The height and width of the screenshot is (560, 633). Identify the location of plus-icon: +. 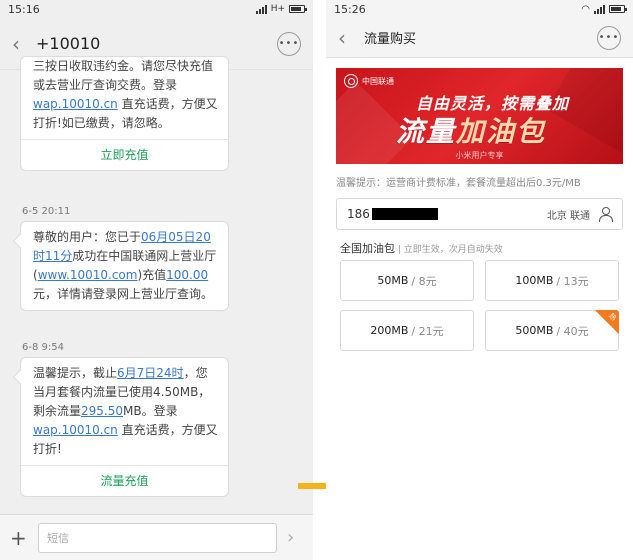
(19, 538).